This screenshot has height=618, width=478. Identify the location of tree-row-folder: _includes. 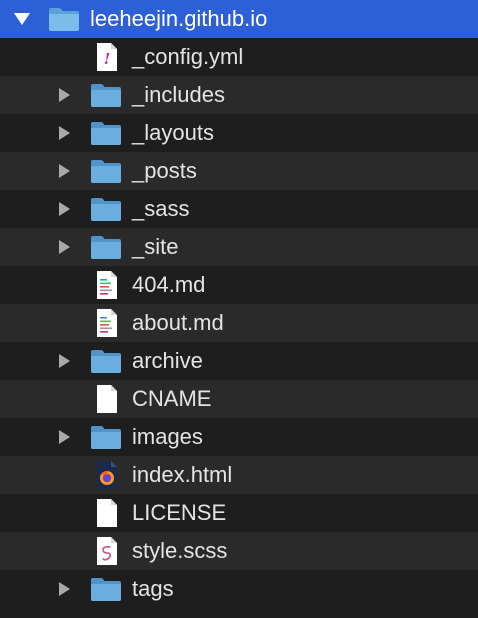
(239, 95).